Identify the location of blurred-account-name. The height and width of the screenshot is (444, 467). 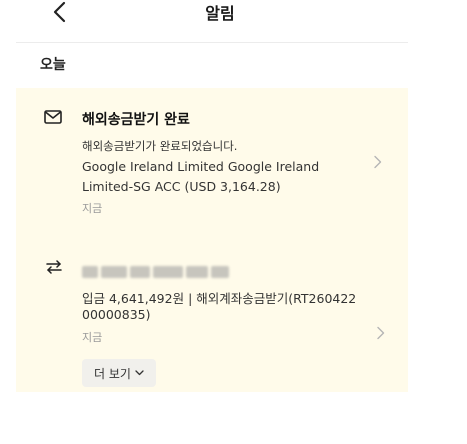
(157, 269).